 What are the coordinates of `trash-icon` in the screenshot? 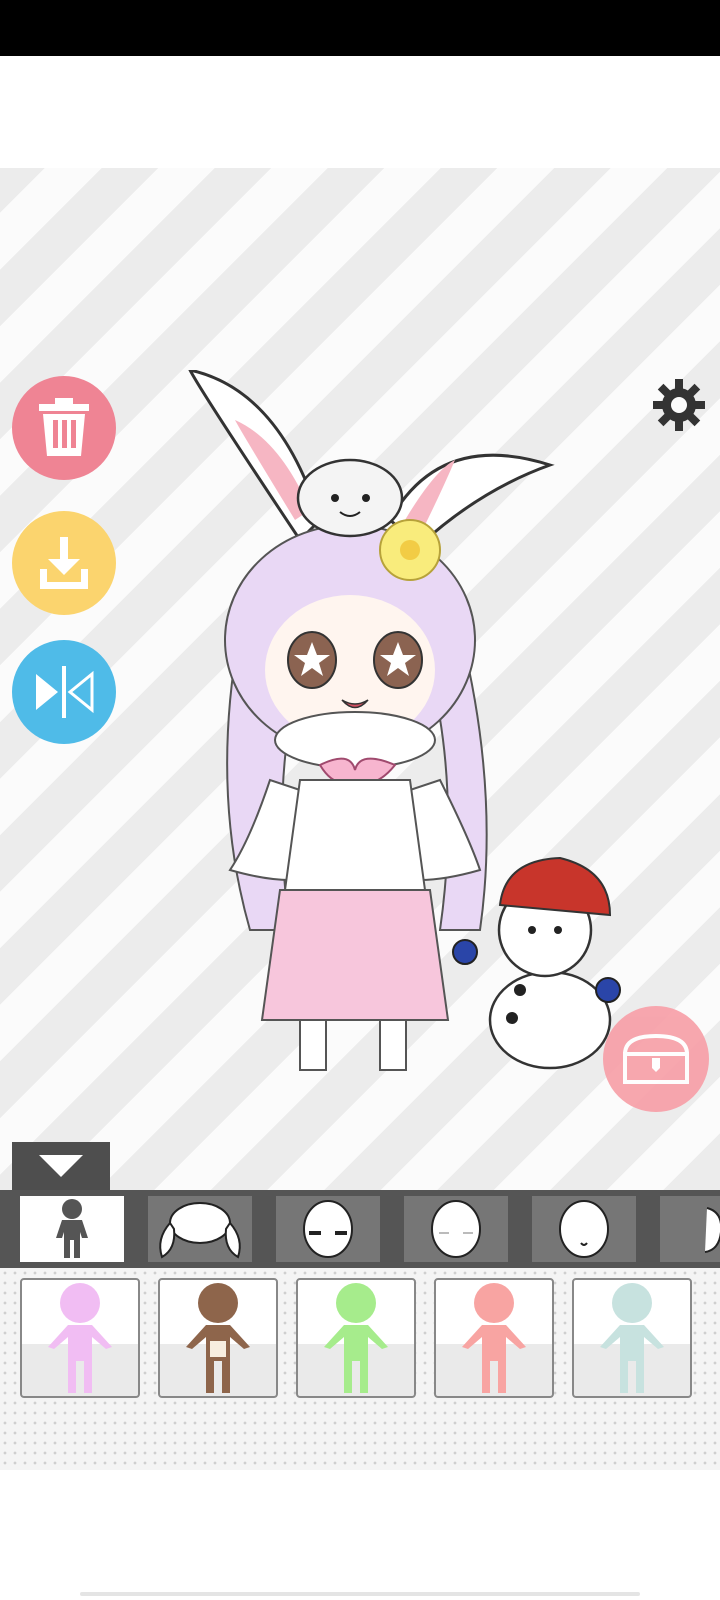 It's located at (64, 427).